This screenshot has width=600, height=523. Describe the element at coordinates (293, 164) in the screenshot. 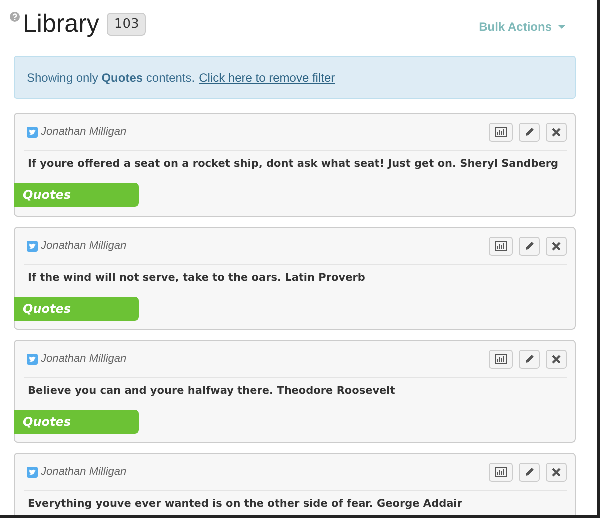

I see `quote-text: If youre offered a seat on a rocket ship, dont ask what seat! Just get on. Sheryl Sandberg` at that location.